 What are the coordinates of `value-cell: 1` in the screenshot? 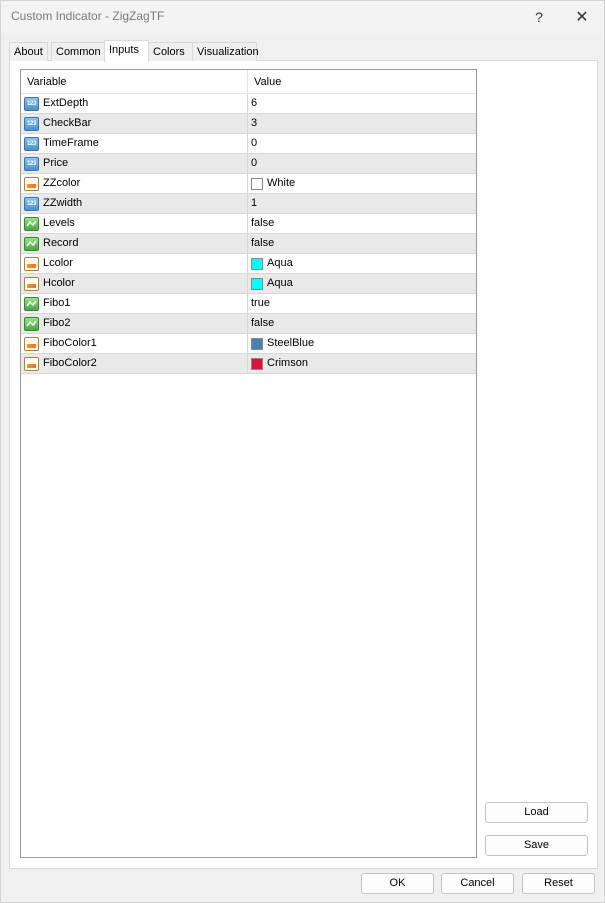 It's located at (362, 203).